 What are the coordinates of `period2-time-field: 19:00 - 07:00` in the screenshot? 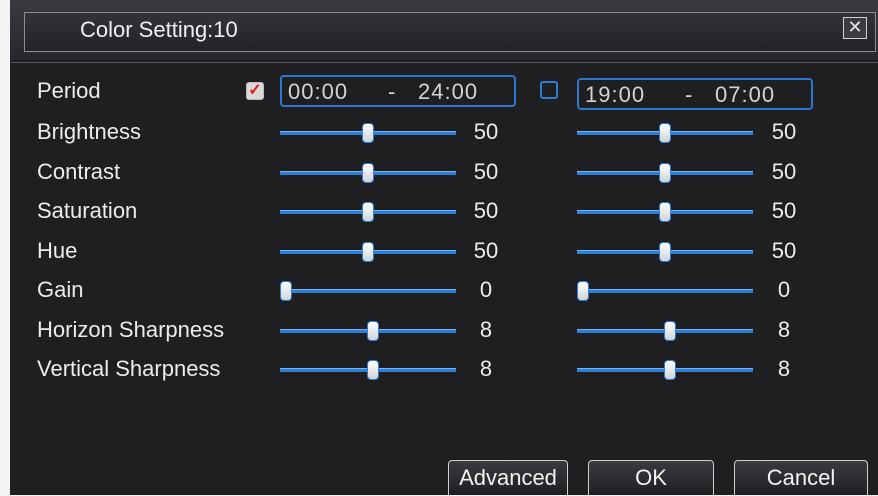 It's located at (695, 94).